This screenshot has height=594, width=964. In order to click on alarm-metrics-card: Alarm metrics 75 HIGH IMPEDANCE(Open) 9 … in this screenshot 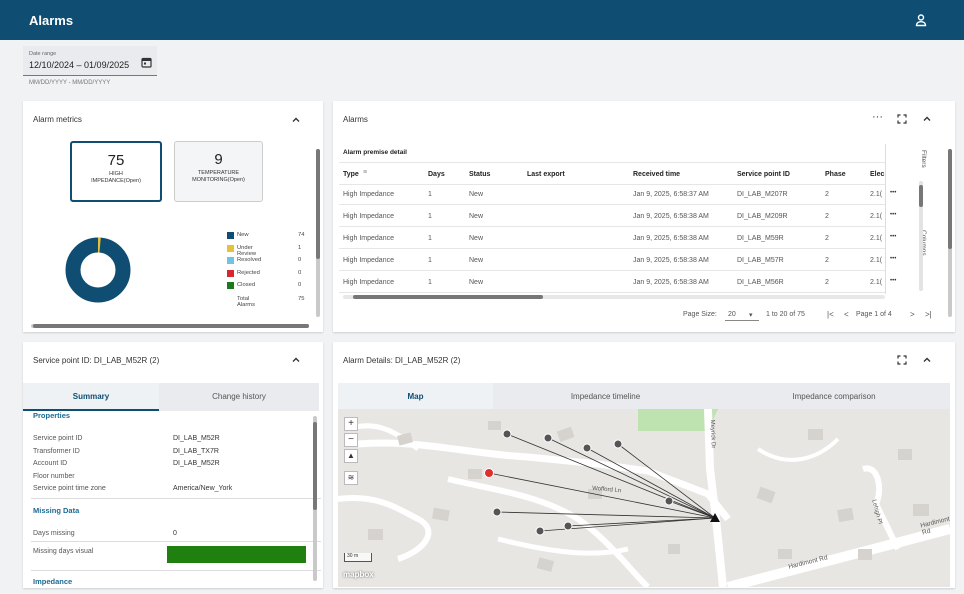, I will do `click(173, 216)`.